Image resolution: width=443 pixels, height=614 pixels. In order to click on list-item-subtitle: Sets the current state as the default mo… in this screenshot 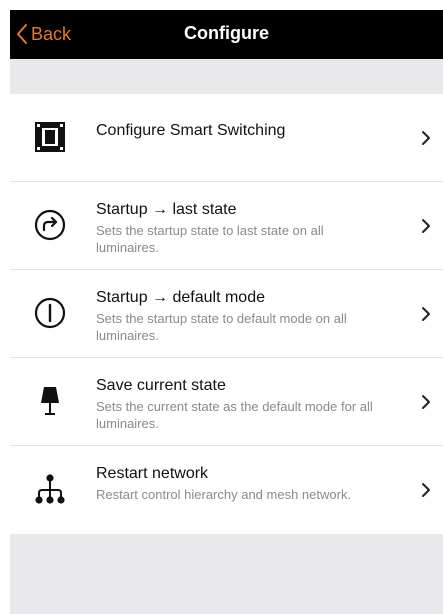, I will do `click(234, 415)`.